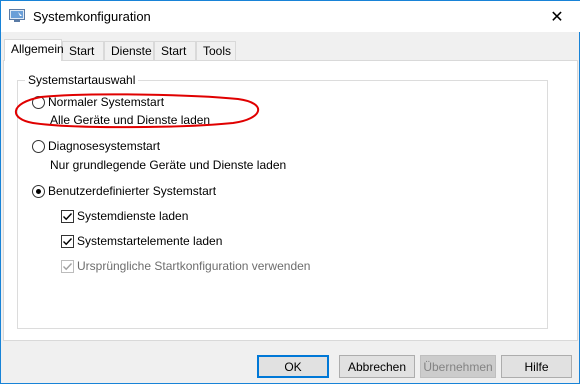  I want to click on button-label: Hilfe, so click(536, 366).